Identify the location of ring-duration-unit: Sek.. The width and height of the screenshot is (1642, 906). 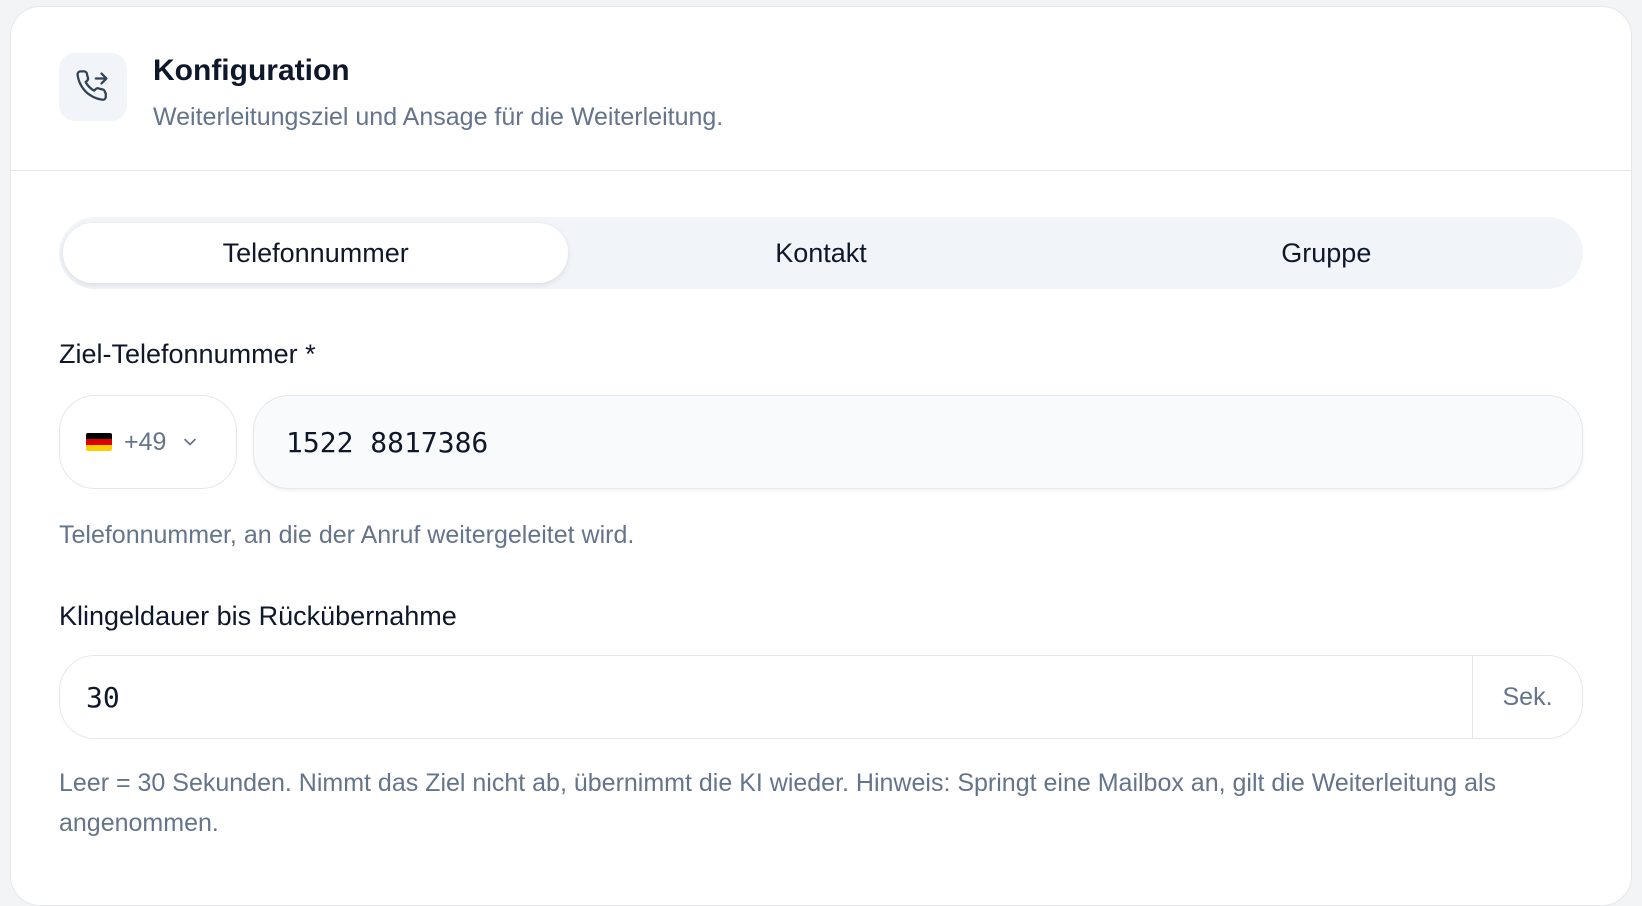
(1527, 697).